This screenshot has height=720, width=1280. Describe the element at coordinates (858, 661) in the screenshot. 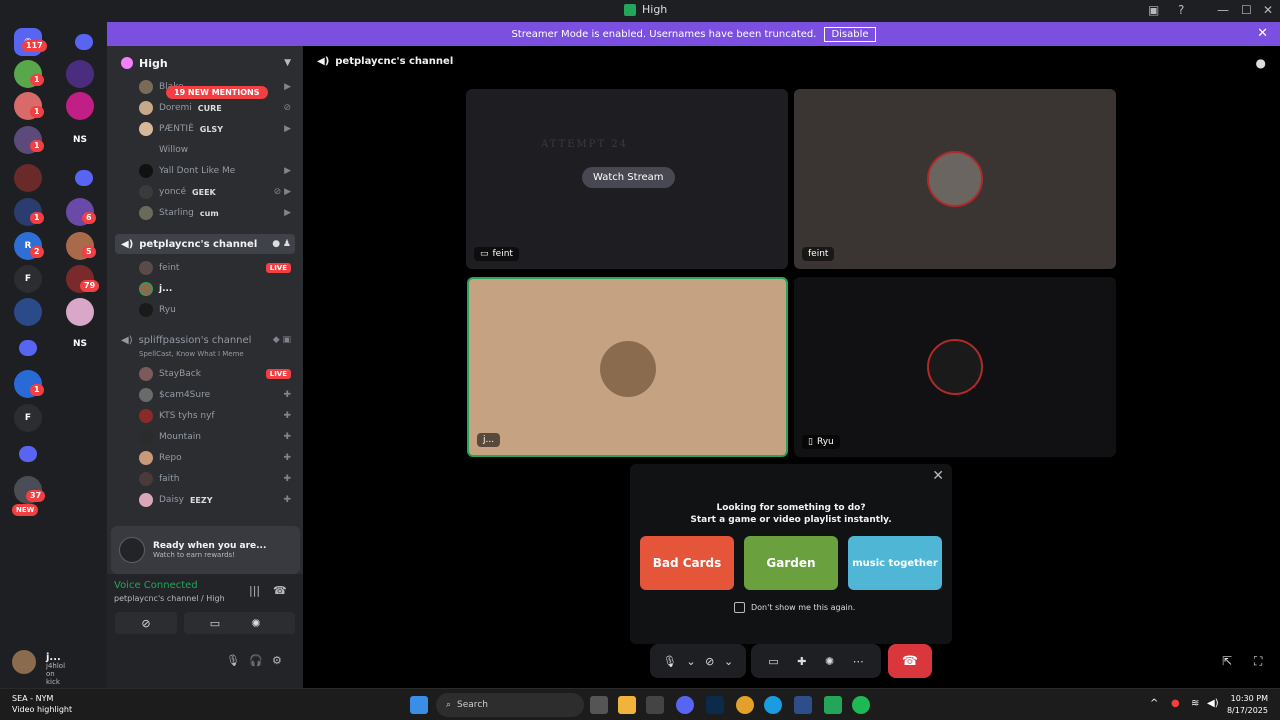

I see `more-options-icon: ⋯` at that location.